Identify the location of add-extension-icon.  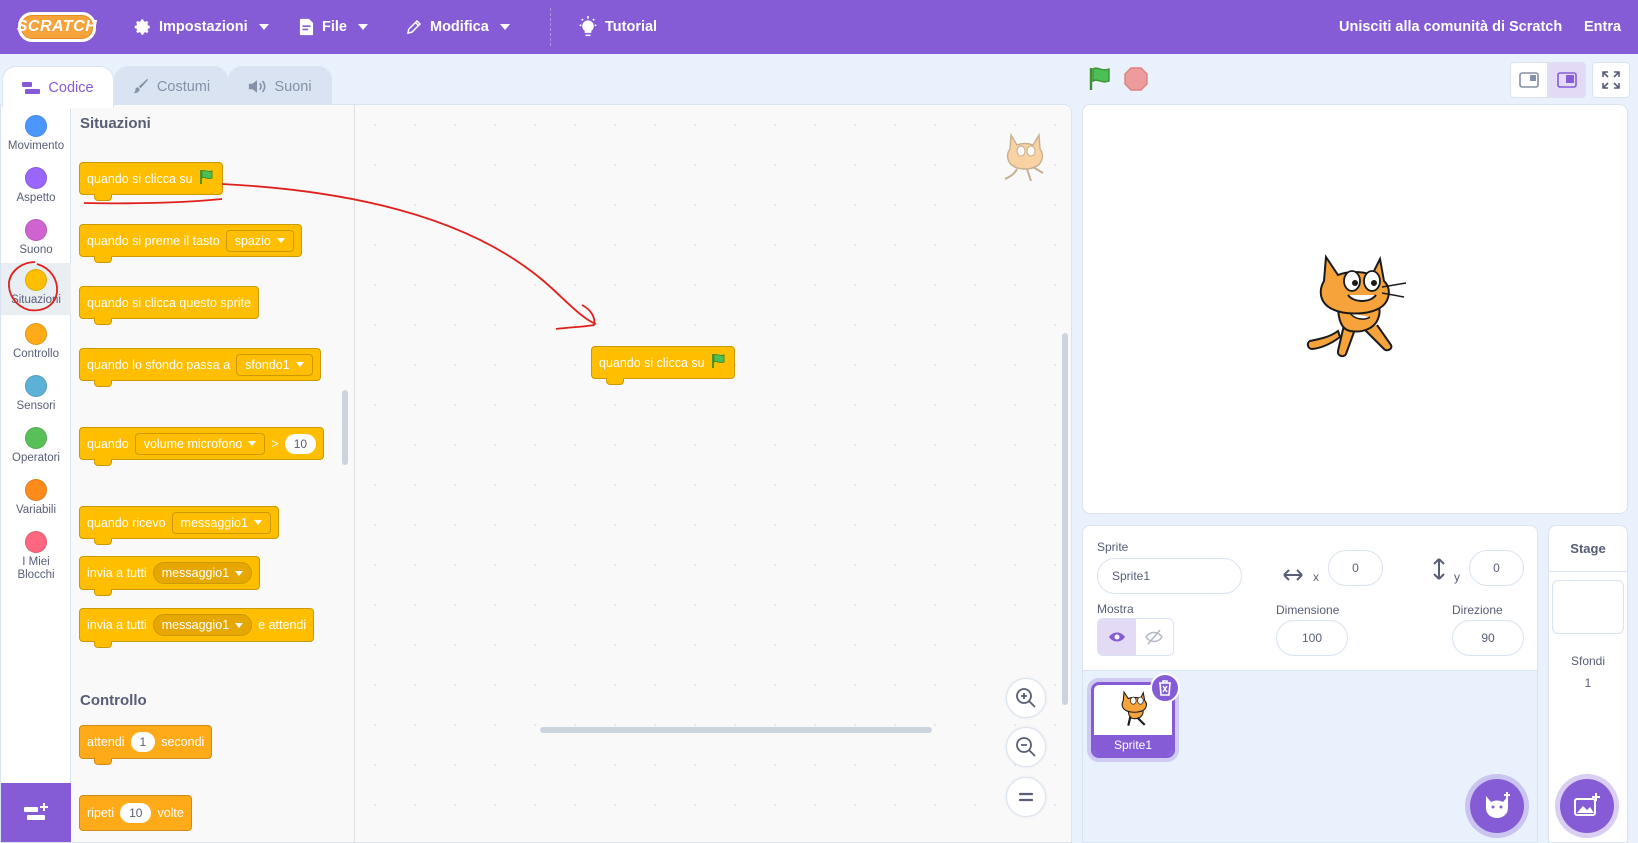
(36, 813).